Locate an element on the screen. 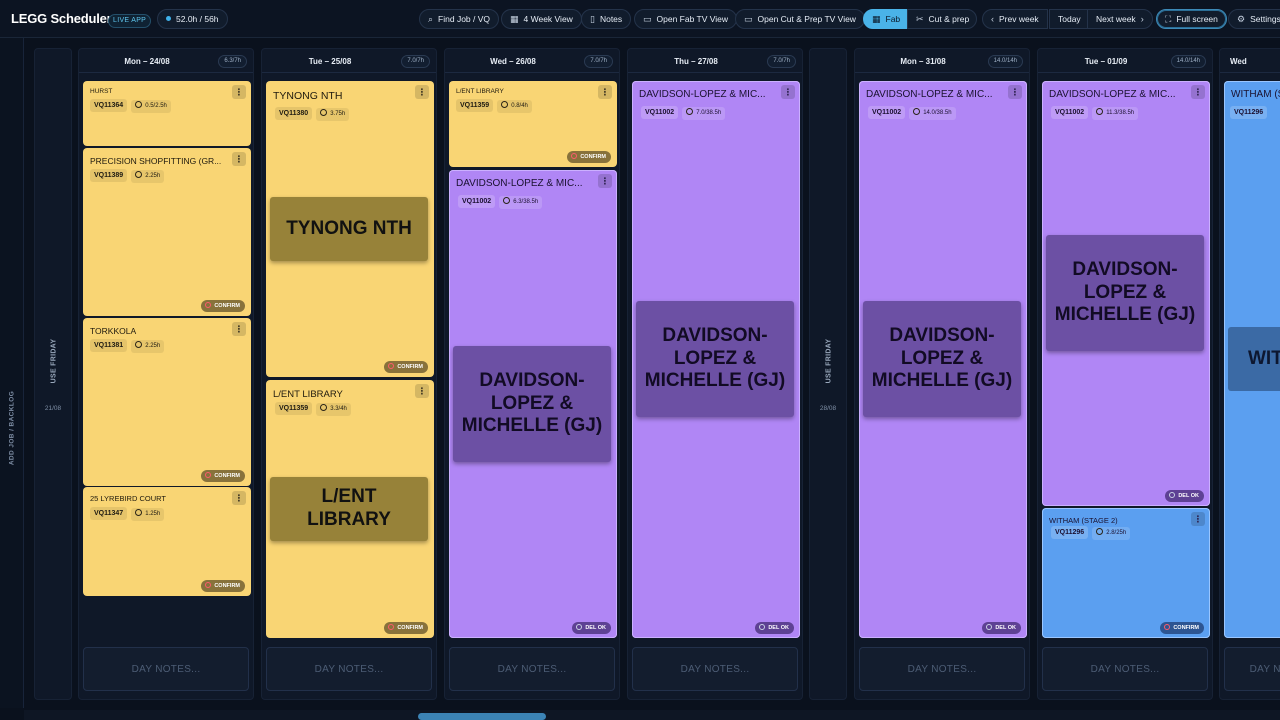  find-job-button: ⌕ Find Job / VQ is located at coordinates (459, 19).